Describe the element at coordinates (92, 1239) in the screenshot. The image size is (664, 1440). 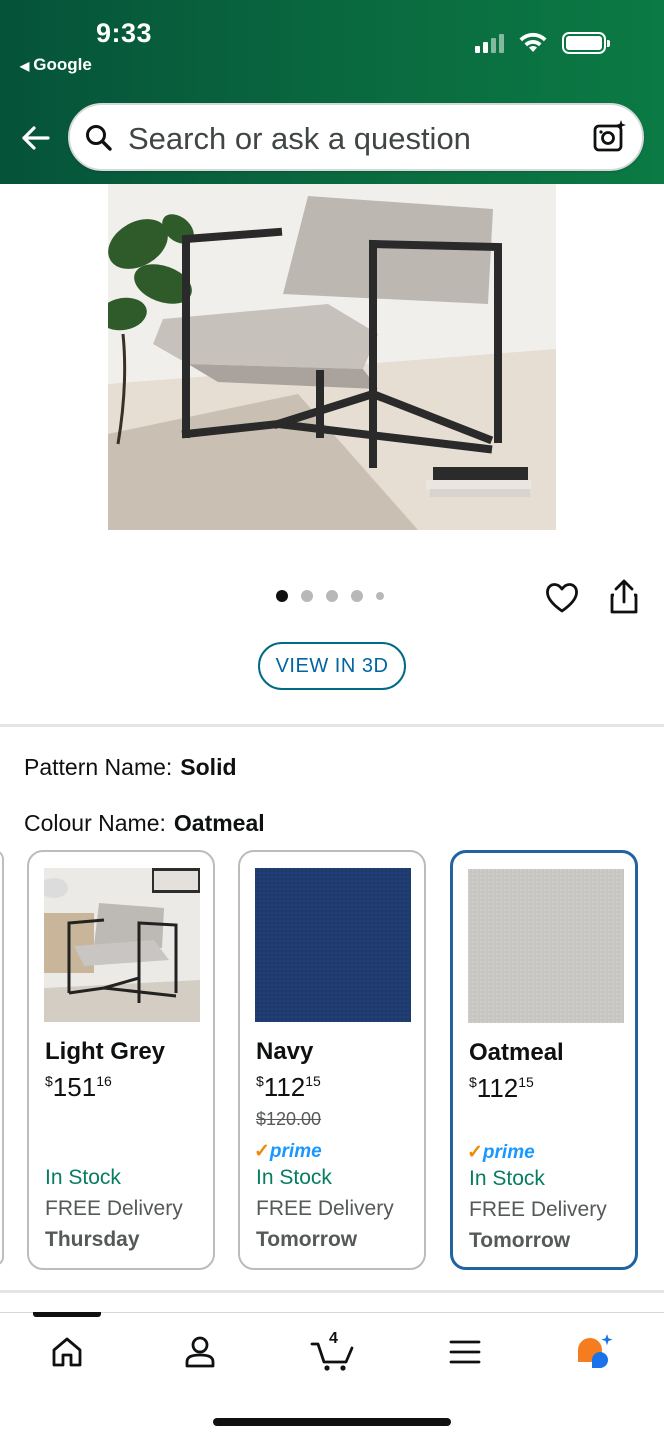
I see `delivery-day: Thursday` at that location.